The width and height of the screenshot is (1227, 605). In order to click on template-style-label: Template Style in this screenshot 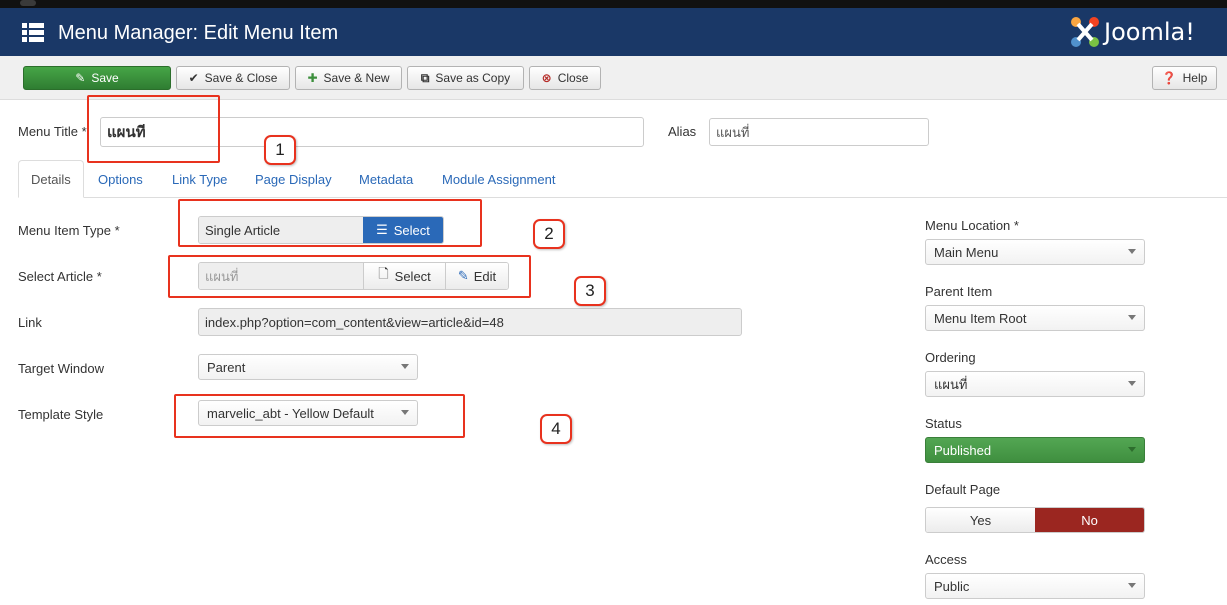, I will do `click(61, 414)`.